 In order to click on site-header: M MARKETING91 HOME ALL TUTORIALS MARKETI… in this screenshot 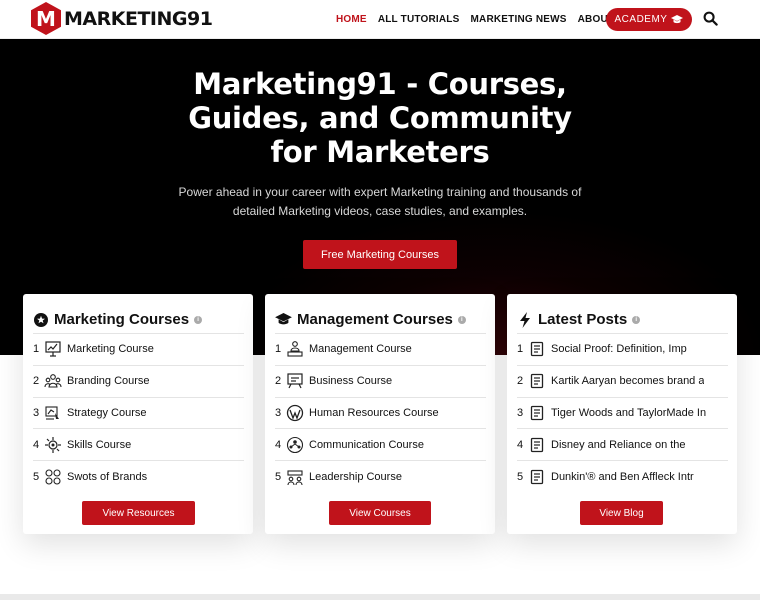, I will do `click(380, 19)`.